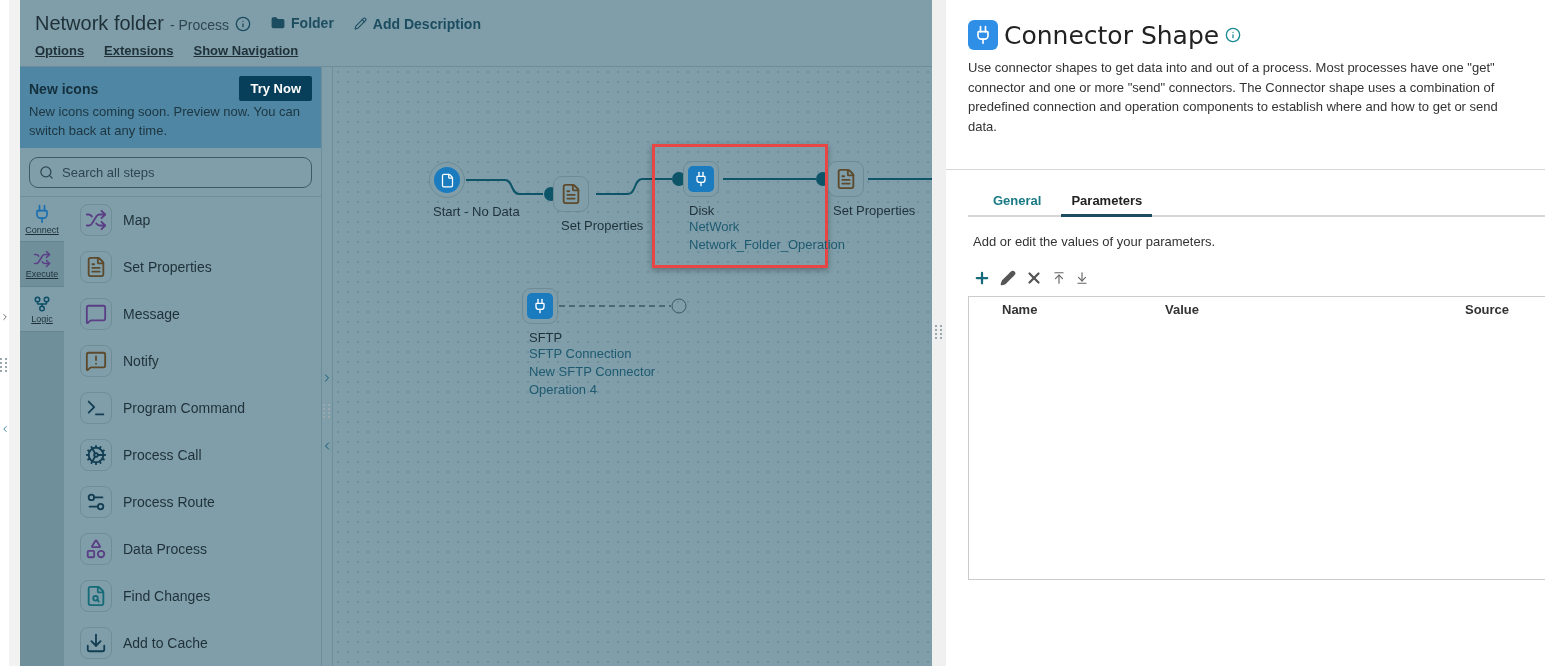  I want to click on step-label: Process Call, so click(162, 455).